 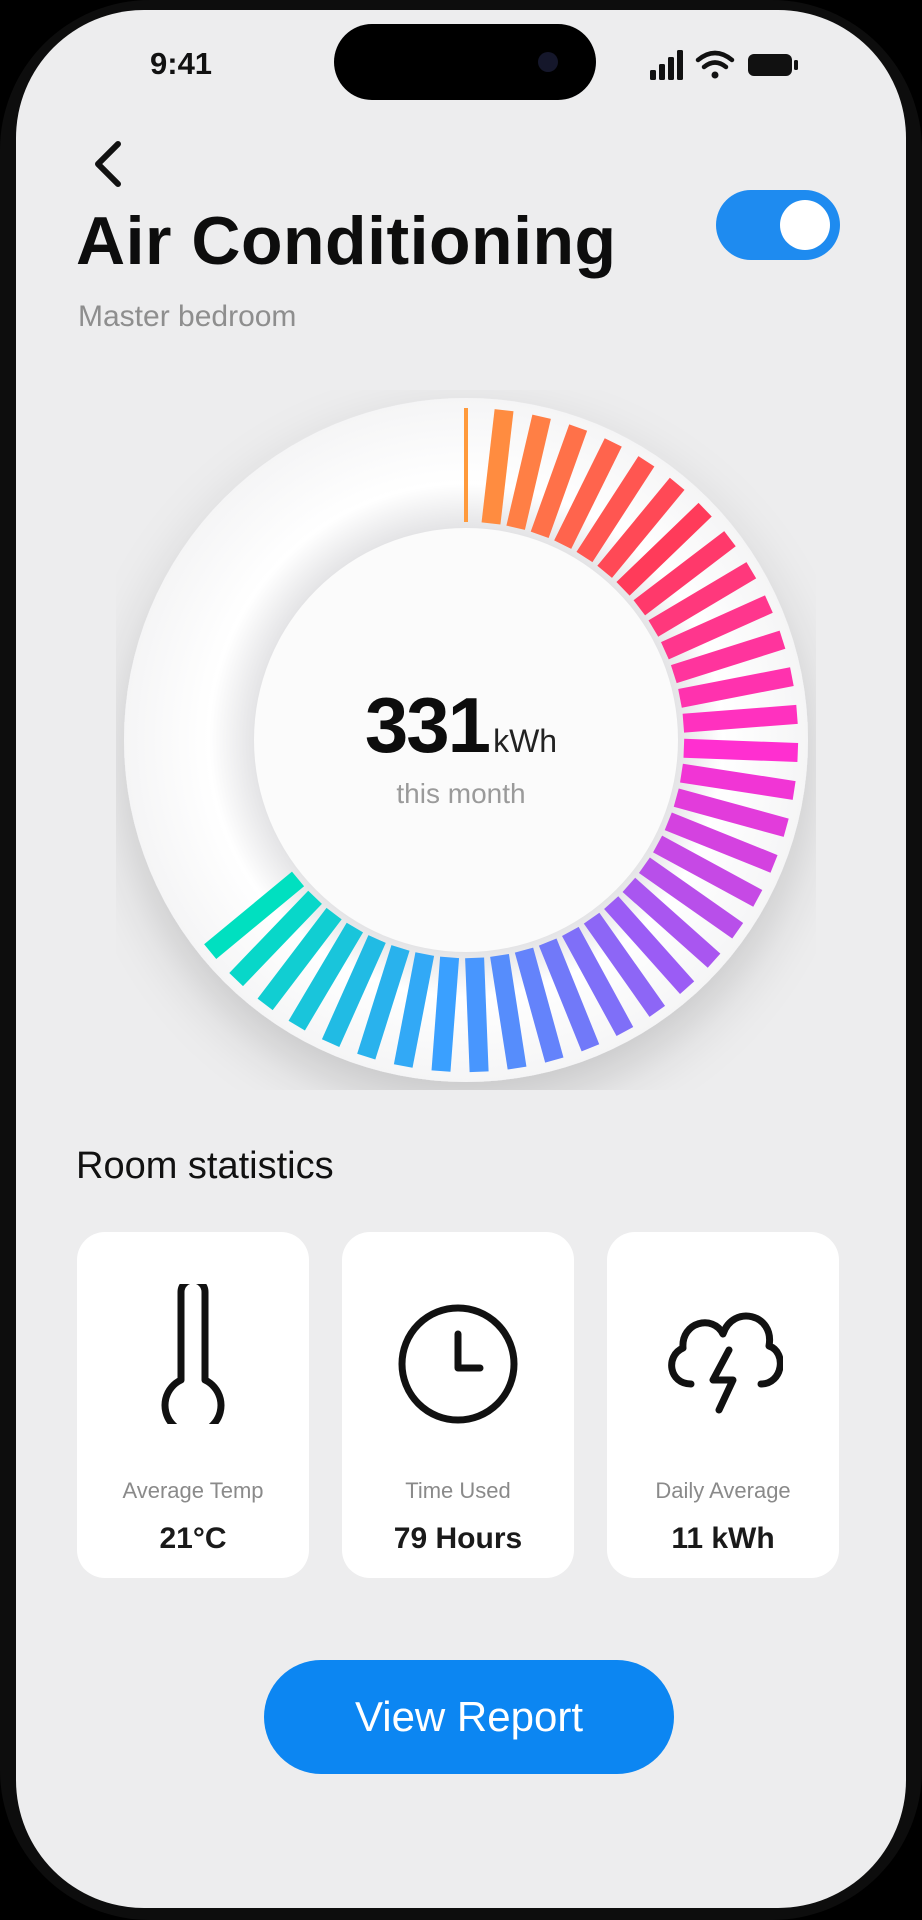 I want to click on thermometer-icon, so click(x=193, y=1354).